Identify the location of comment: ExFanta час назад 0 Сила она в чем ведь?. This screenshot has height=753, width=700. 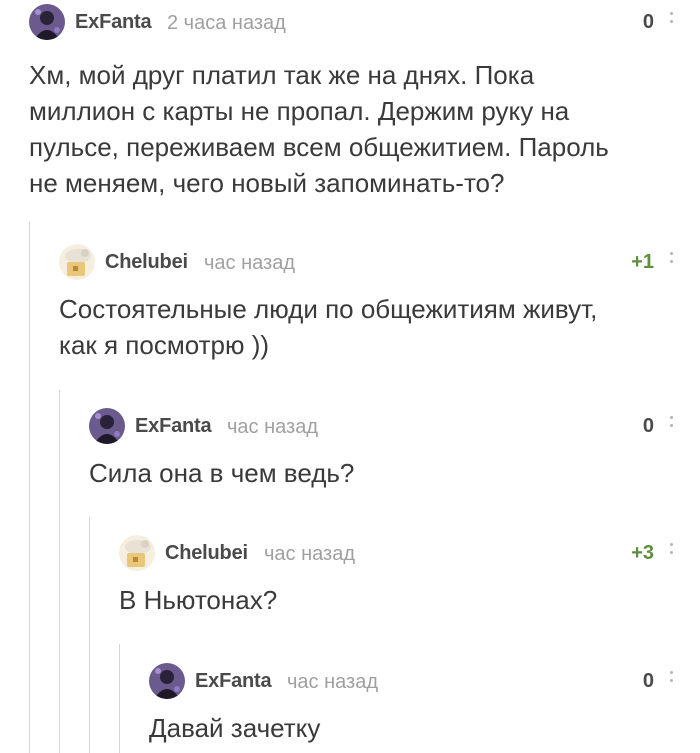
(394, 447).